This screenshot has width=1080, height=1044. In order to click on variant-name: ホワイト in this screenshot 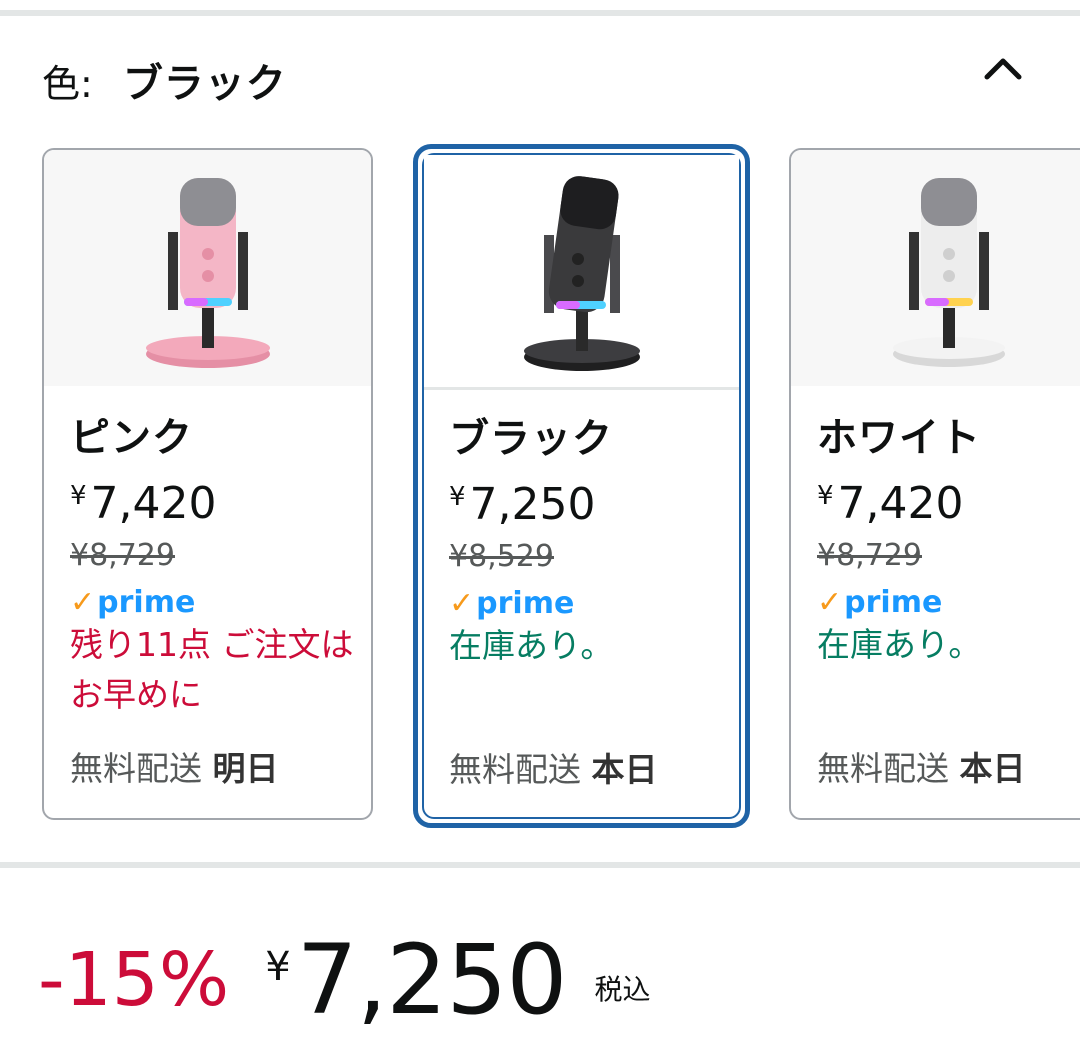, I will do `click(899, 438)`.